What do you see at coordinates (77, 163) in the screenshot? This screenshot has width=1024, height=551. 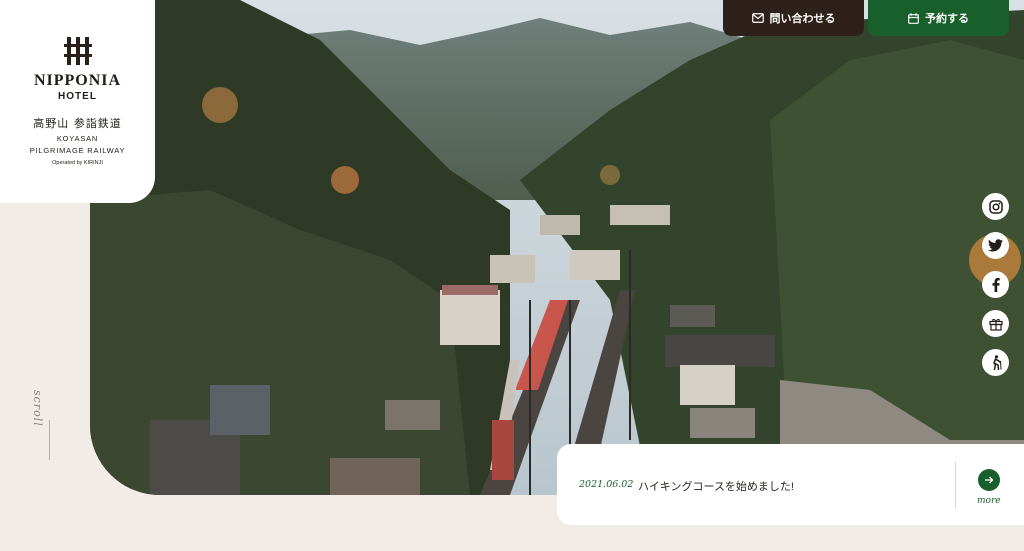 I see `brand-operator: Operated by KIRINJI` at bounding box center [77, 163].